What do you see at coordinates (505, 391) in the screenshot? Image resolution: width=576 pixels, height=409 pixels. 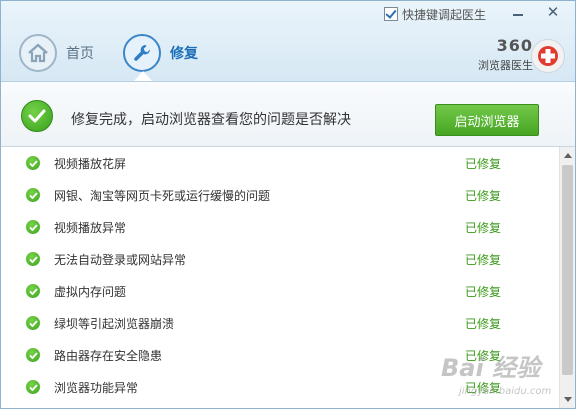 I see `watermark-sub: jingyan.baidu.com` at bounding box center [505, 391].